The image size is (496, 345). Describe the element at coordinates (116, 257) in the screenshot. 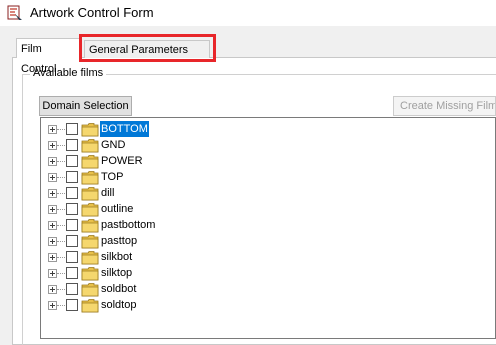

I see `film-label: silkbot` at that location.